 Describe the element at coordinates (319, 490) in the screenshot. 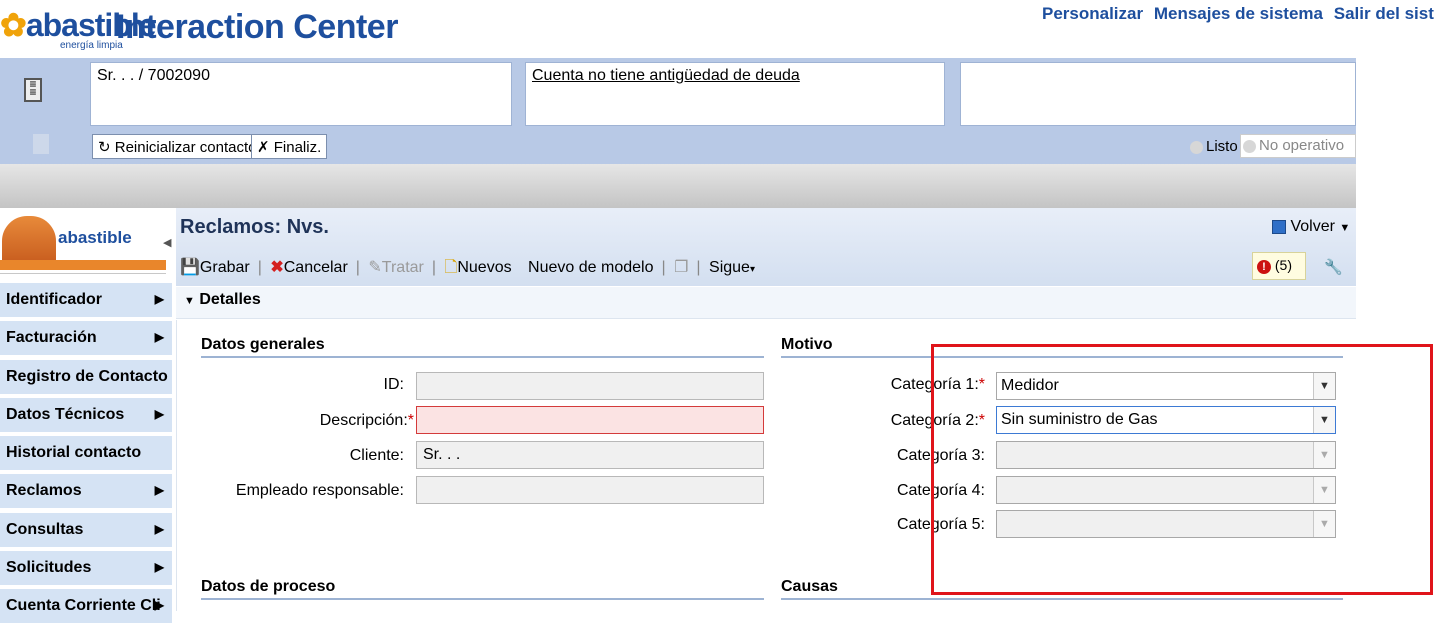

I see `employee-label-text: Empleado responsable:` at that location.